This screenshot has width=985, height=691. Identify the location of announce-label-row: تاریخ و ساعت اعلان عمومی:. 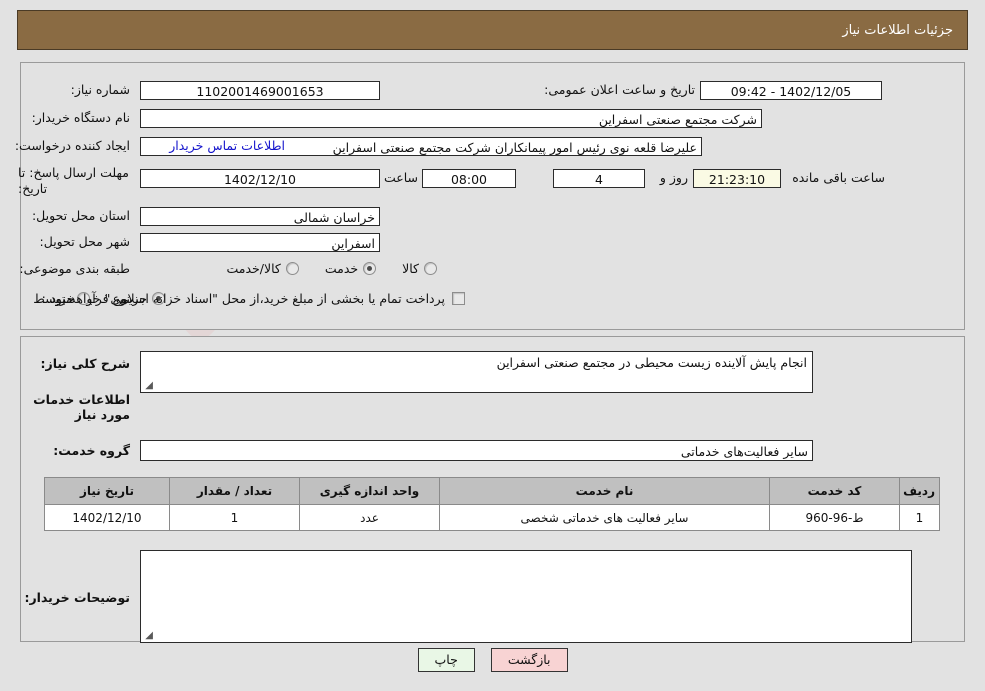
(619, 90).